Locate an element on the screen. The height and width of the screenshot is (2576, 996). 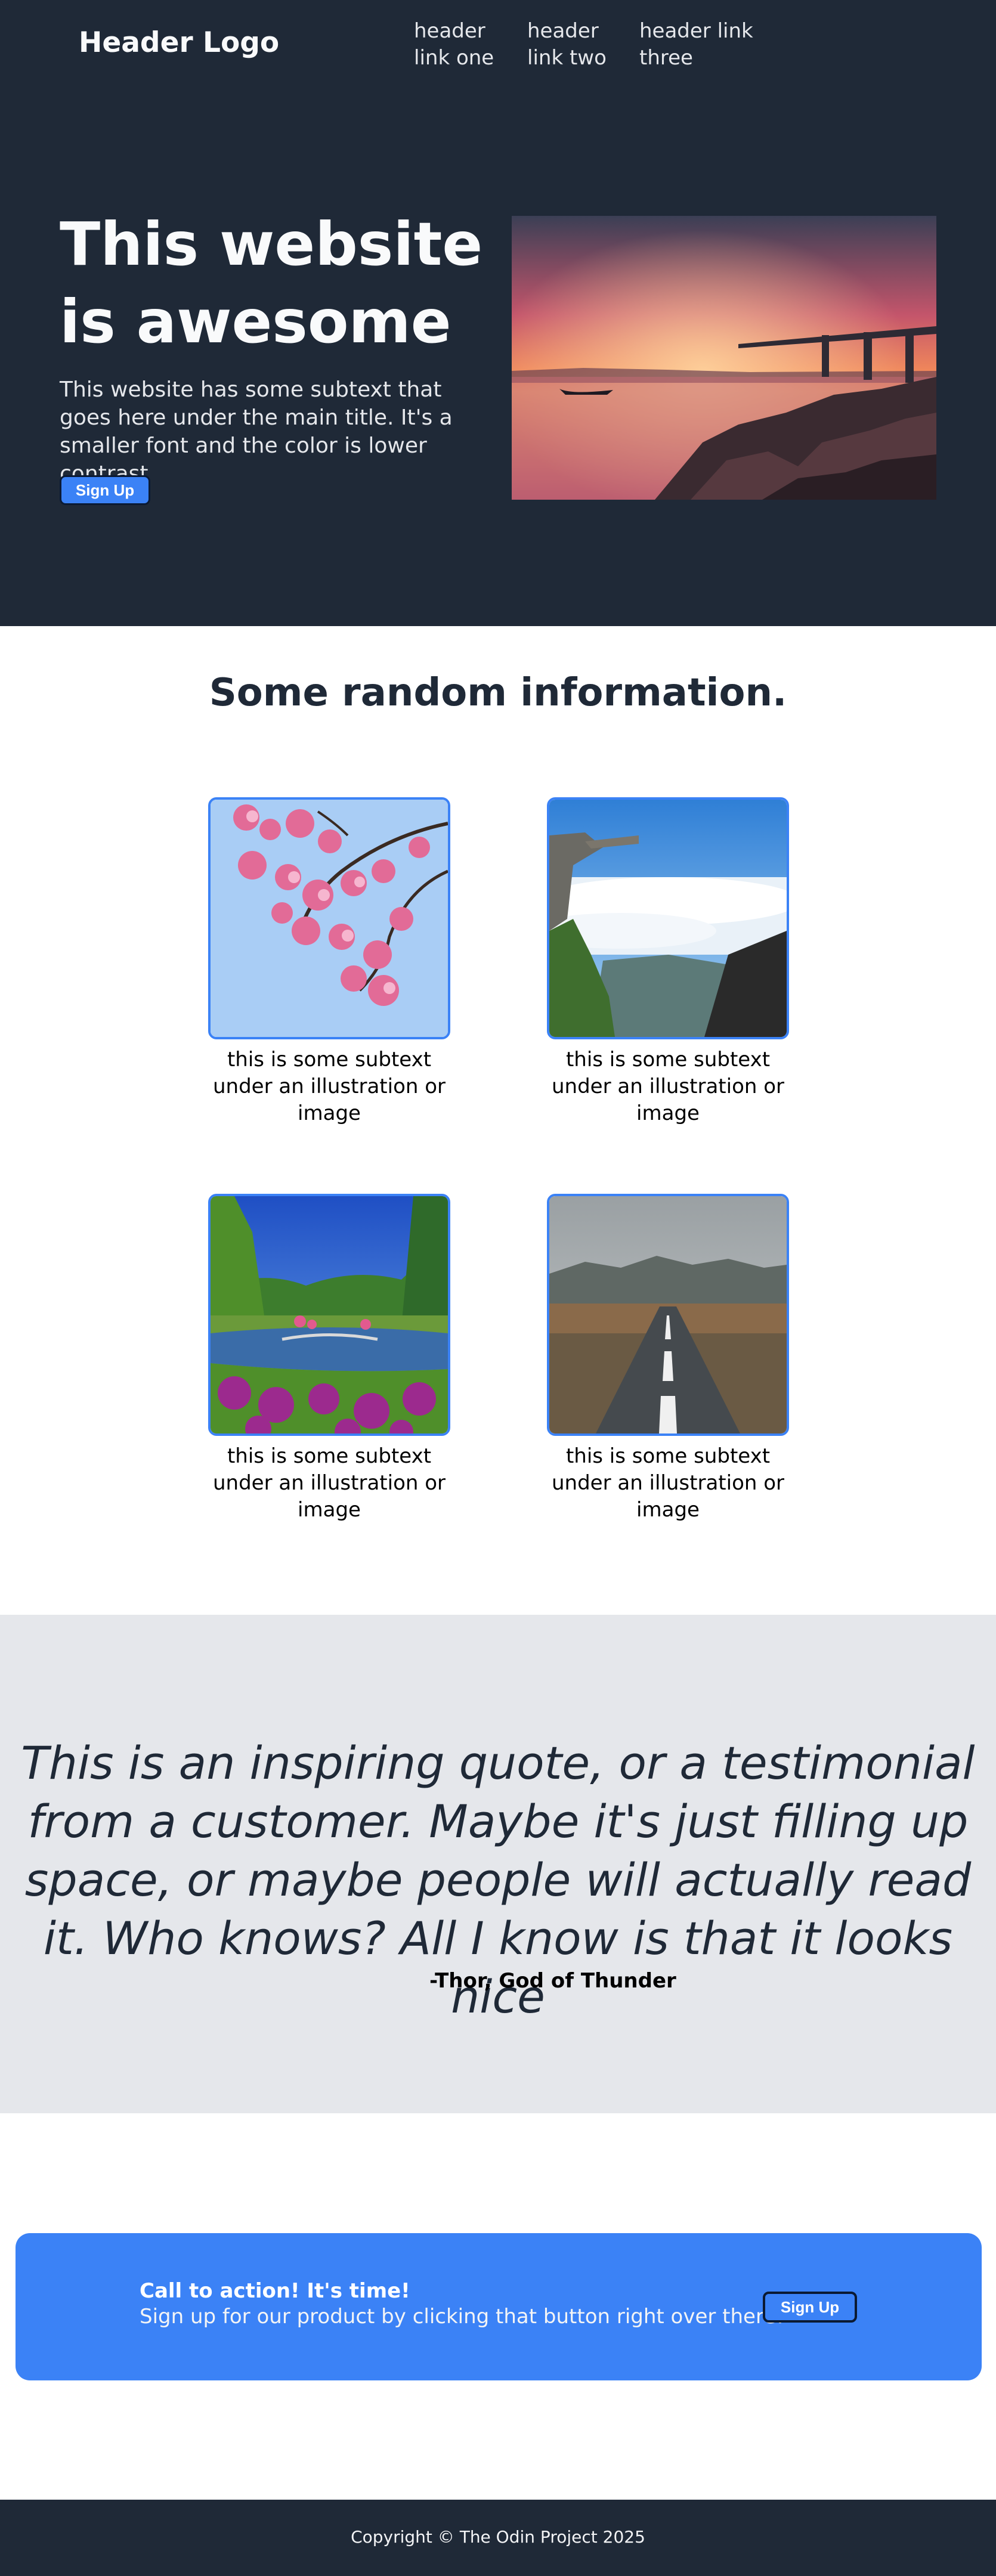
garden-pond-image is located at coordinates (329, 1315).